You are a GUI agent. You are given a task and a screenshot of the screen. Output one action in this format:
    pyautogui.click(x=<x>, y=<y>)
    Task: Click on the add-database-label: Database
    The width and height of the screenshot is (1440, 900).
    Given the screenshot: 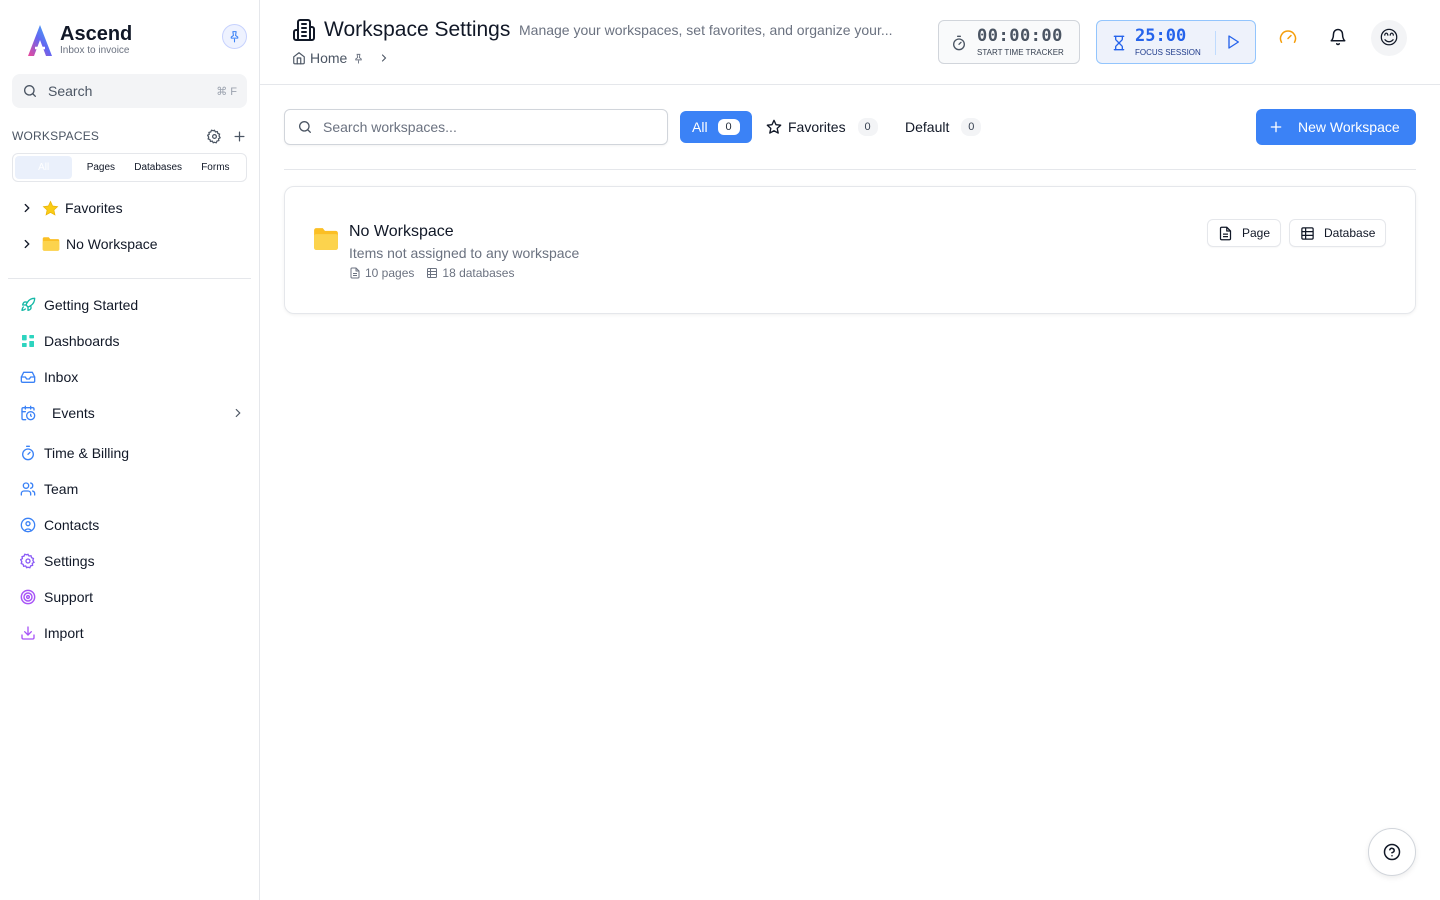 What is the action you would take?
    pyautogui.click(x=1350, y=233)
    